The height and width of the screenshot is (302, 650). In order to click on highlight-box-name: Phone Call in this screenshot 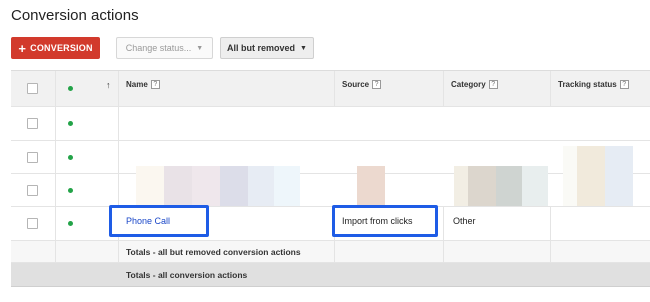, I will do `click(159, 221)`.